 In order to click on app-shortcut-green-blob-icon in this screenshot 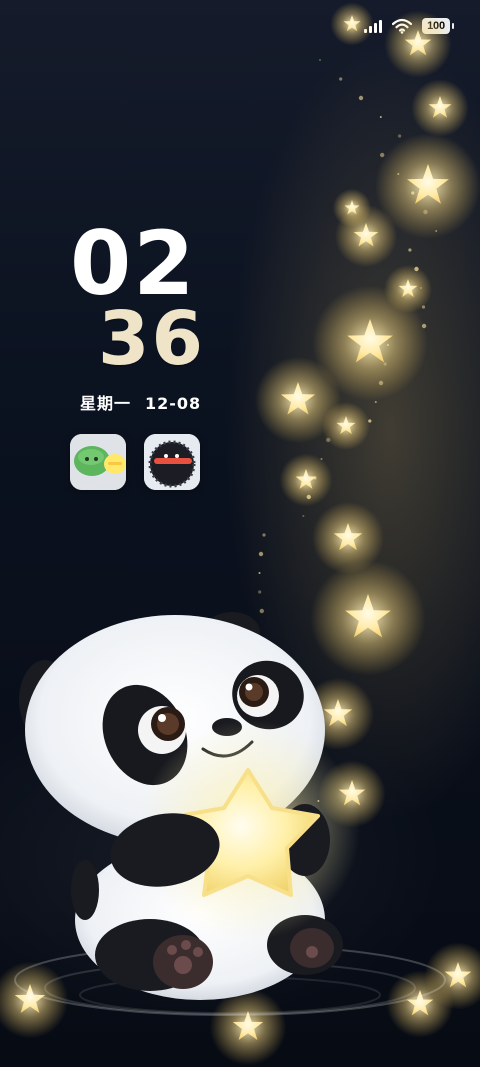, I will do `click(98, 462)`.